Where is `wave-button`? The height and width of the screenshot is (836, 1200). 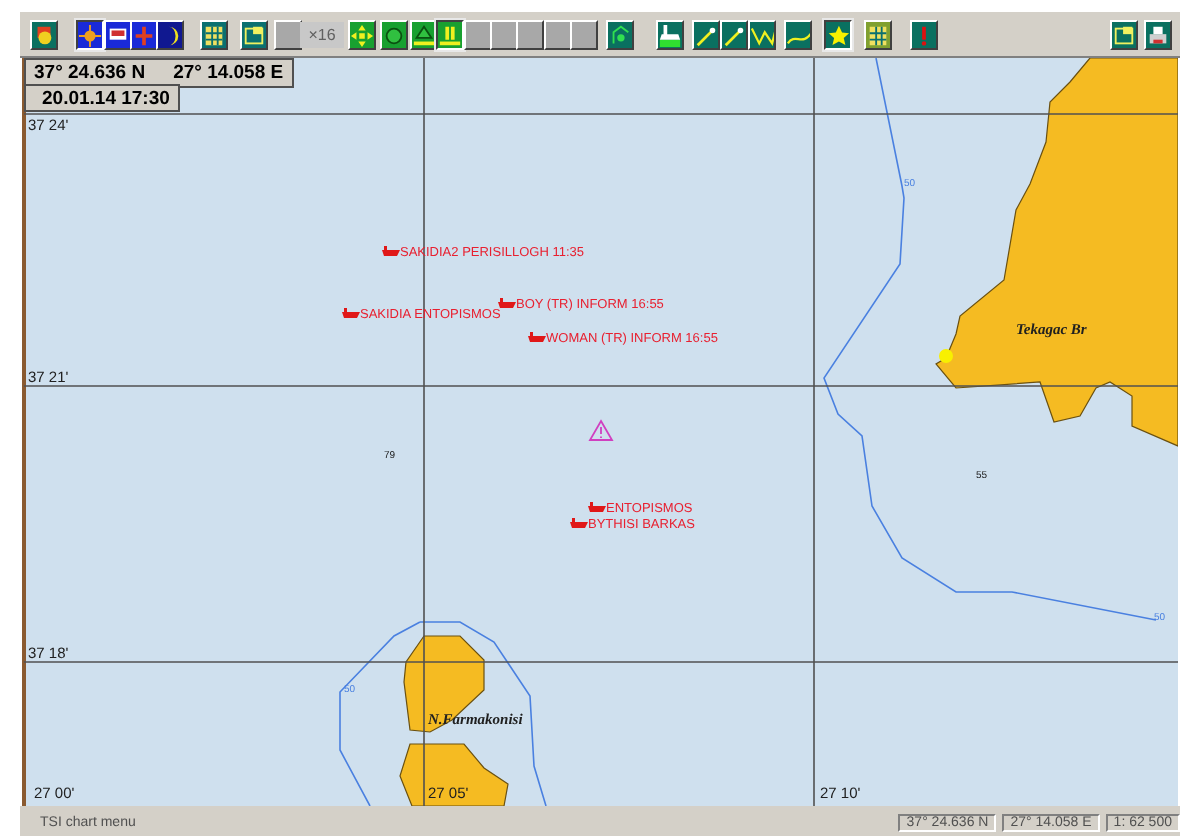
wave-button is located at coordinates (798, 35).